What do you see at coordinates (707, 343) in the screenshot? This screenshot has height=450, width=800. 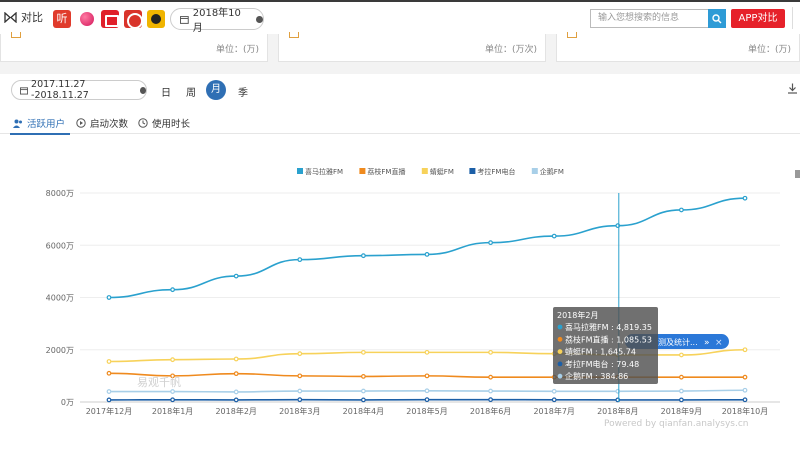 I see `double-chevron-icon: »` at bounding box center [707, 343].